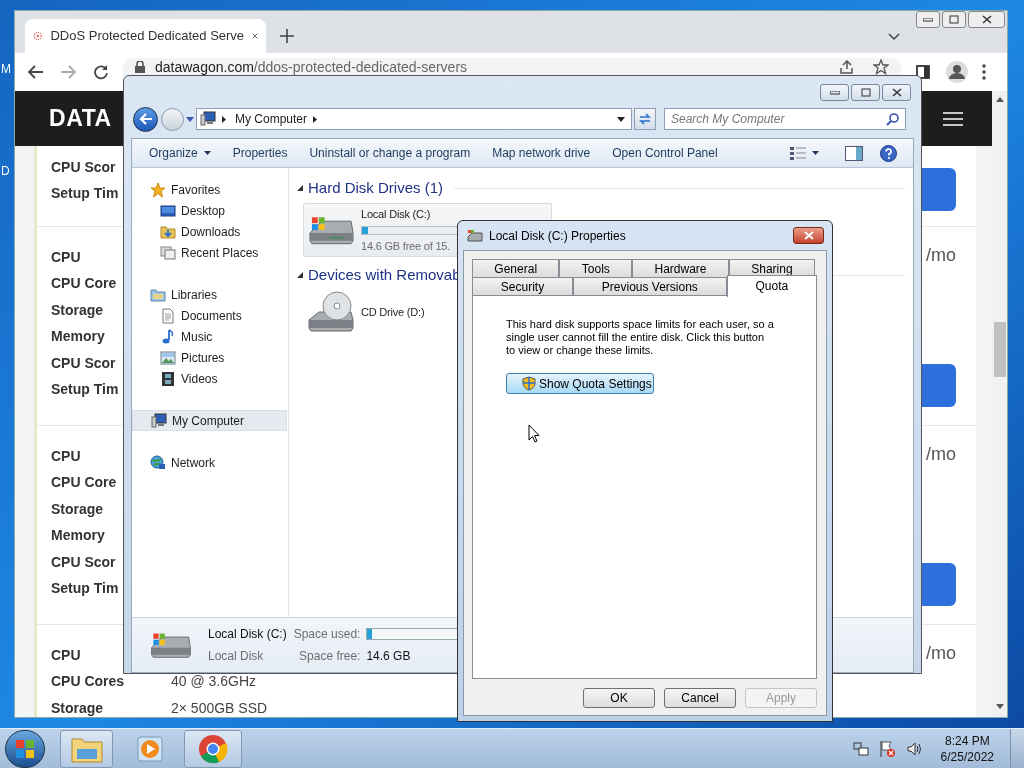  Describe the element at coordinates (967, 756) in the screenshot. I see `clock-date: 6/25/2022` at that location.